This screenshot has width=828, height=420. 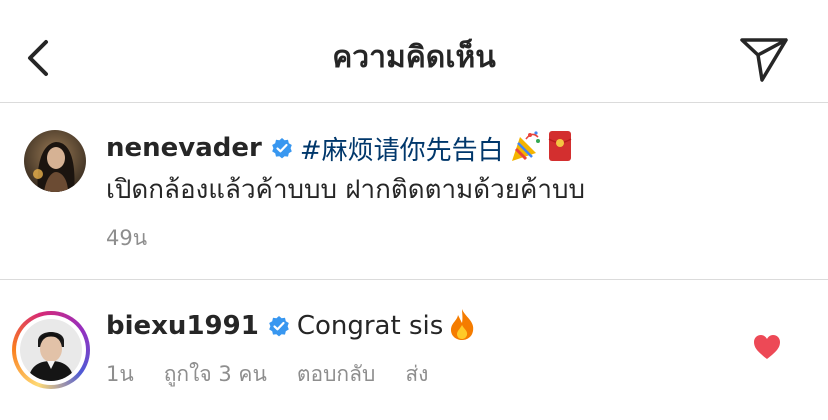 I want to click on comment-meta: 1น ถูกใจ 3 คน ตอบกลับ ส่ง, so click(x=282, y=374).